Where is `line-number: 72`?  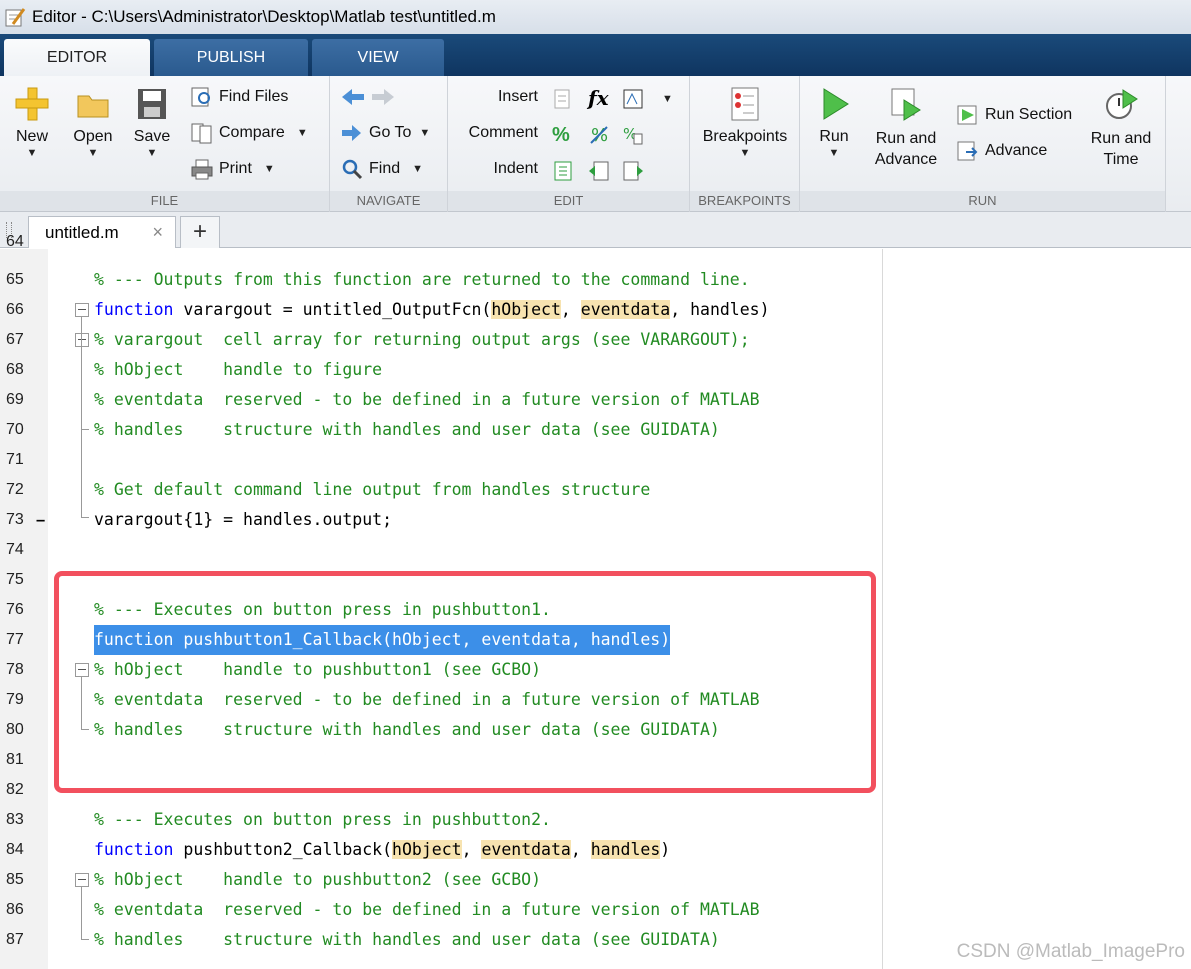
line-number: 72 is located at coordinates (15, 489).